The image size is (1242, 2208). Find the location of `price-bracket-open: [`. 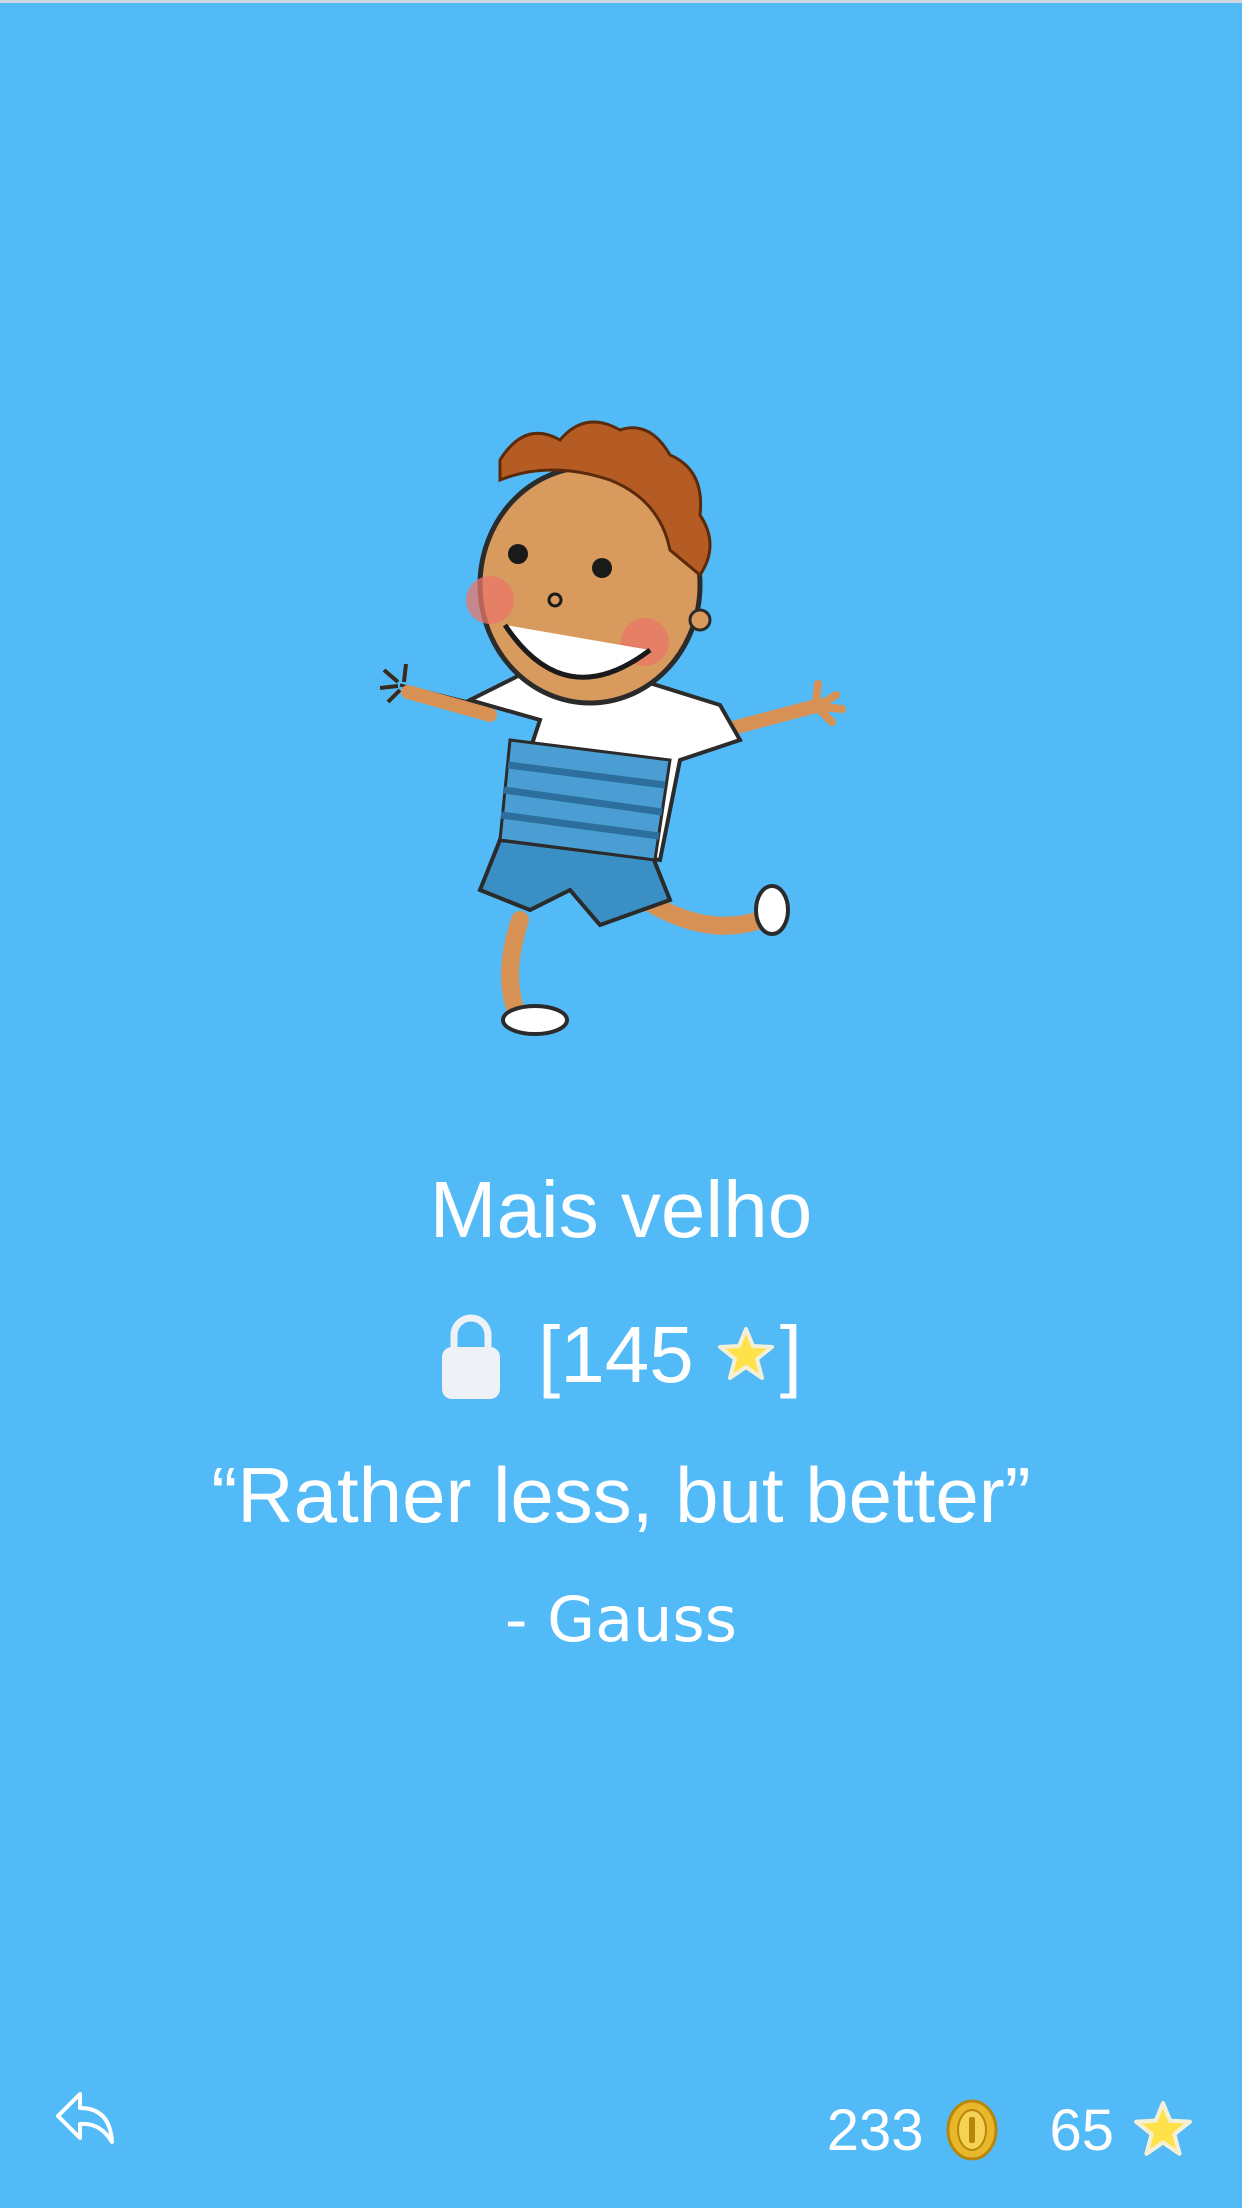

price-bracket-open: [ is located at coordinates (549, 1354).